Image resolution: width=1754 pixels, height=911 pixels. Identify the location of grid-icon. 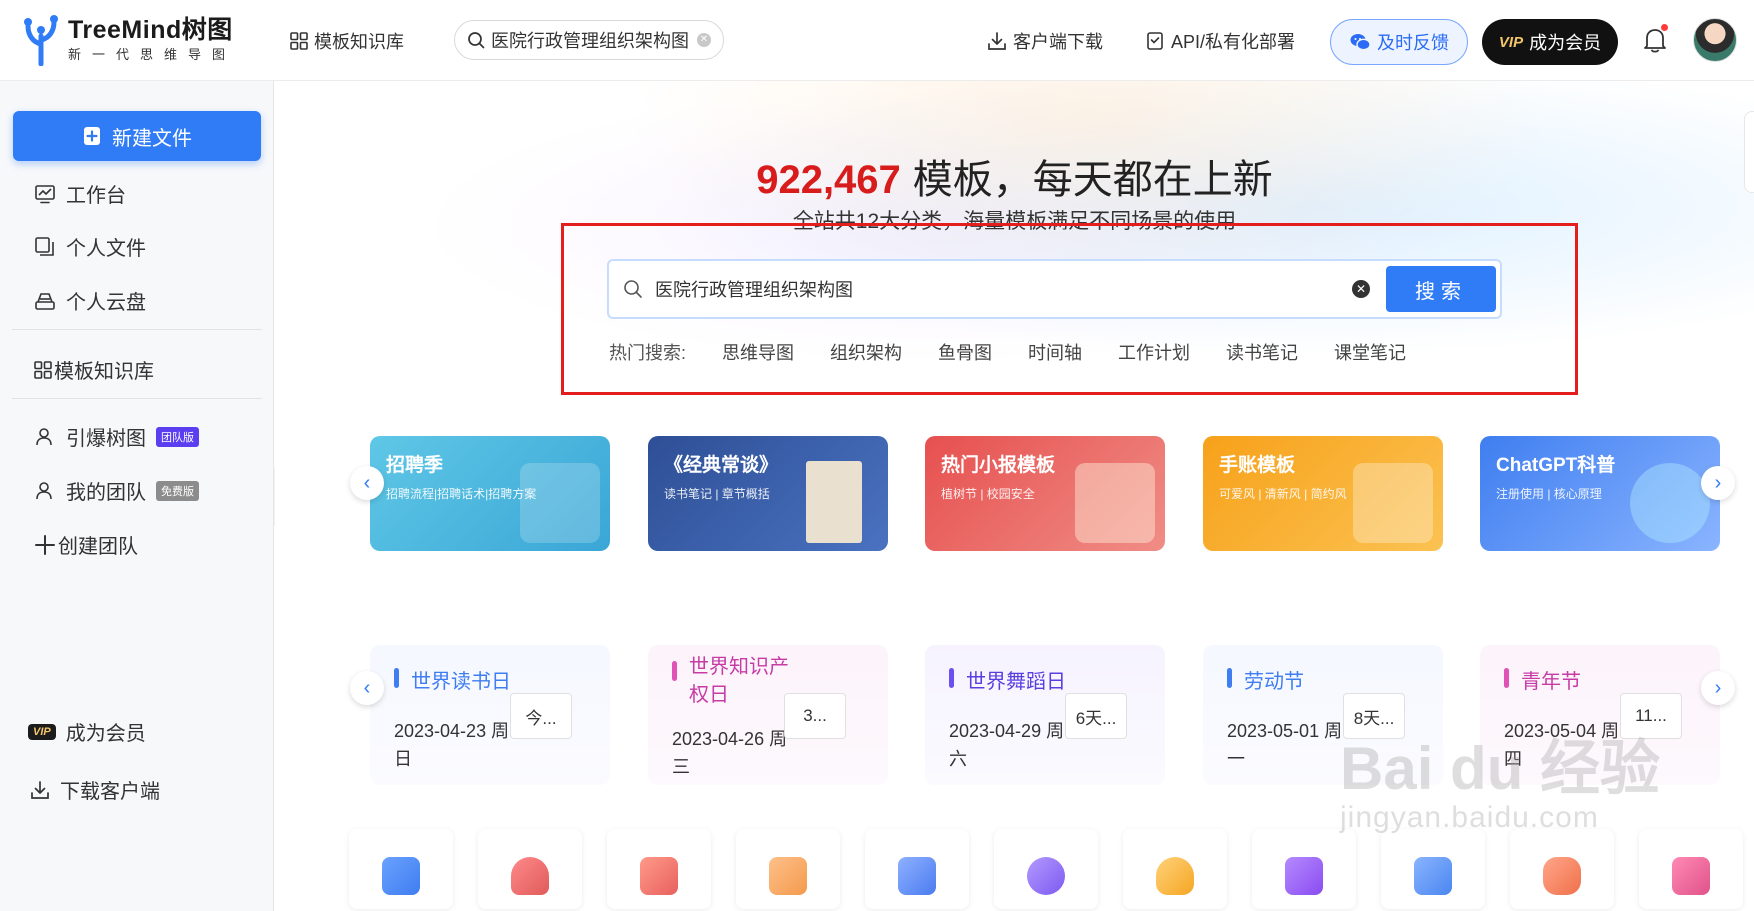
(43, 369).